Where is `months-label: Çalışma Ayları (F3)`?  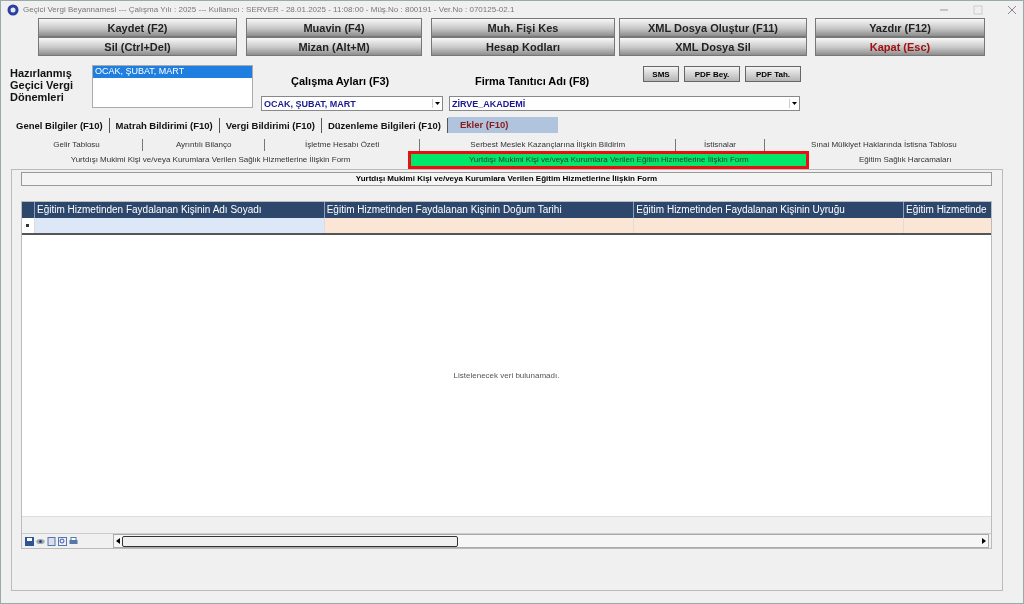 months-label: Çalışma Ayları (F3) is located at coordinates (340, 81).